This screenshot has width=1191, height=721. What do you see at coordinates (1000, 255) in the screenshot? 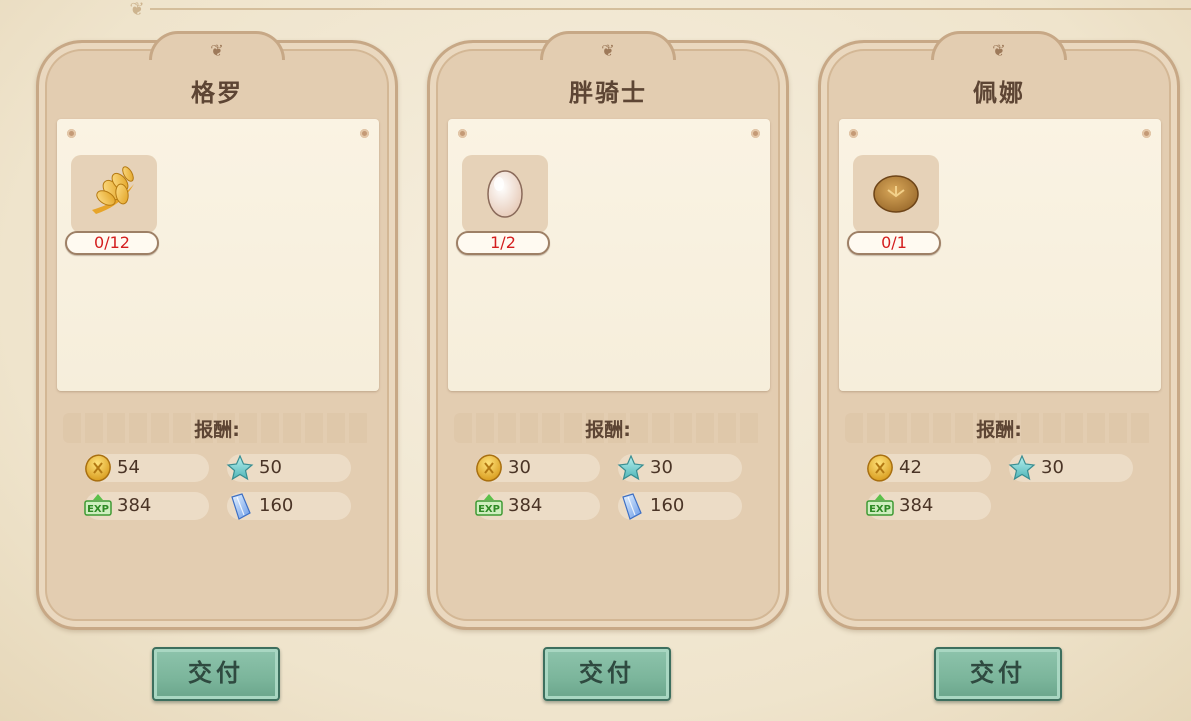
I see `request-paper: 0/1` at bounding box center [1000, 255].